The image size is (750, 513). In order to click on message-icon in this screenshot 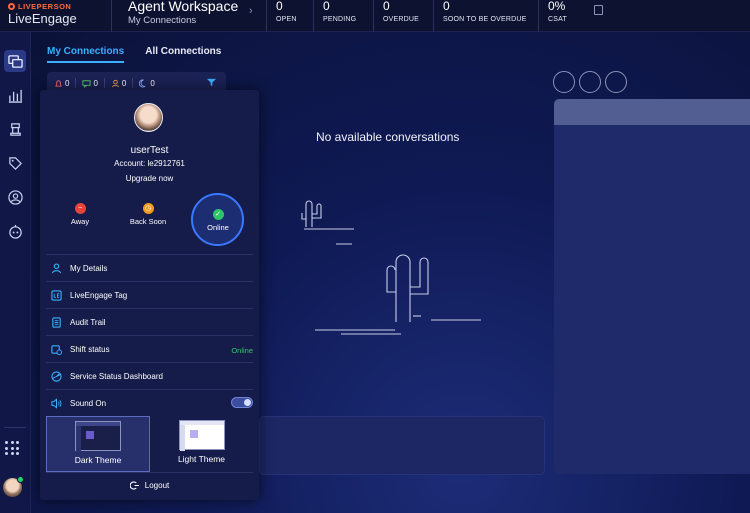, I will do `click(87, 83)`.